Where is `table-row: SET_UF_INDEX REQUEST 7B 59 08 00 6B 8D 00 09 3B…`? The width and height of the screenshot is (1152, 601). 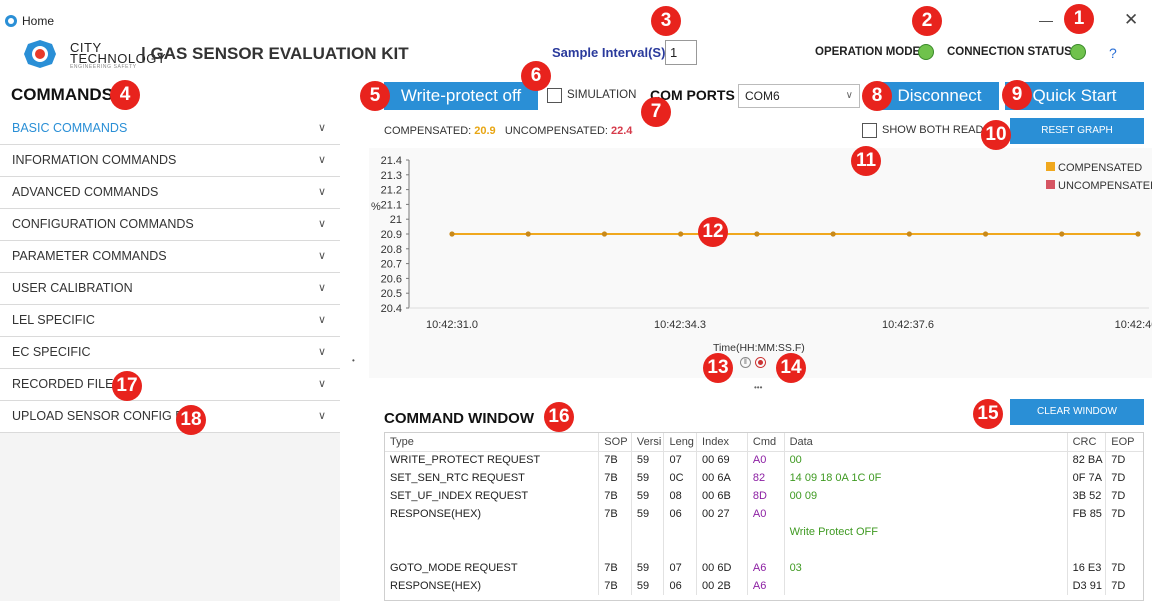 table-row: SET_UF_INDEX REQUEST 7B 59 08 00 6B 8D 00 09 3B… is located at coordinates (764, 496).